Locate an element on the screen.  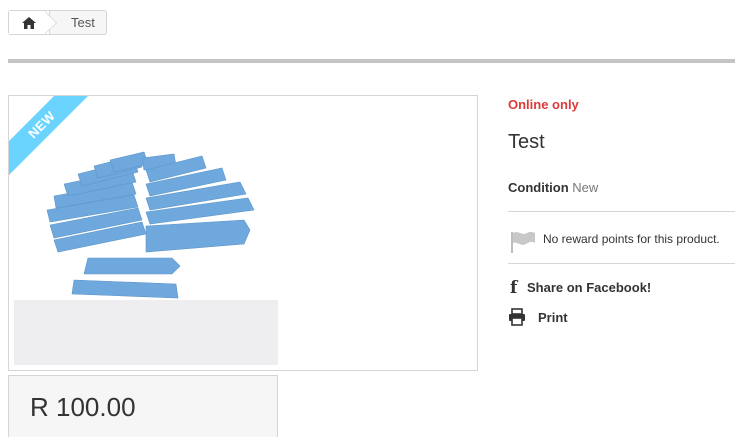
price-box: R 100.00 is located at coordinates (143, 406).